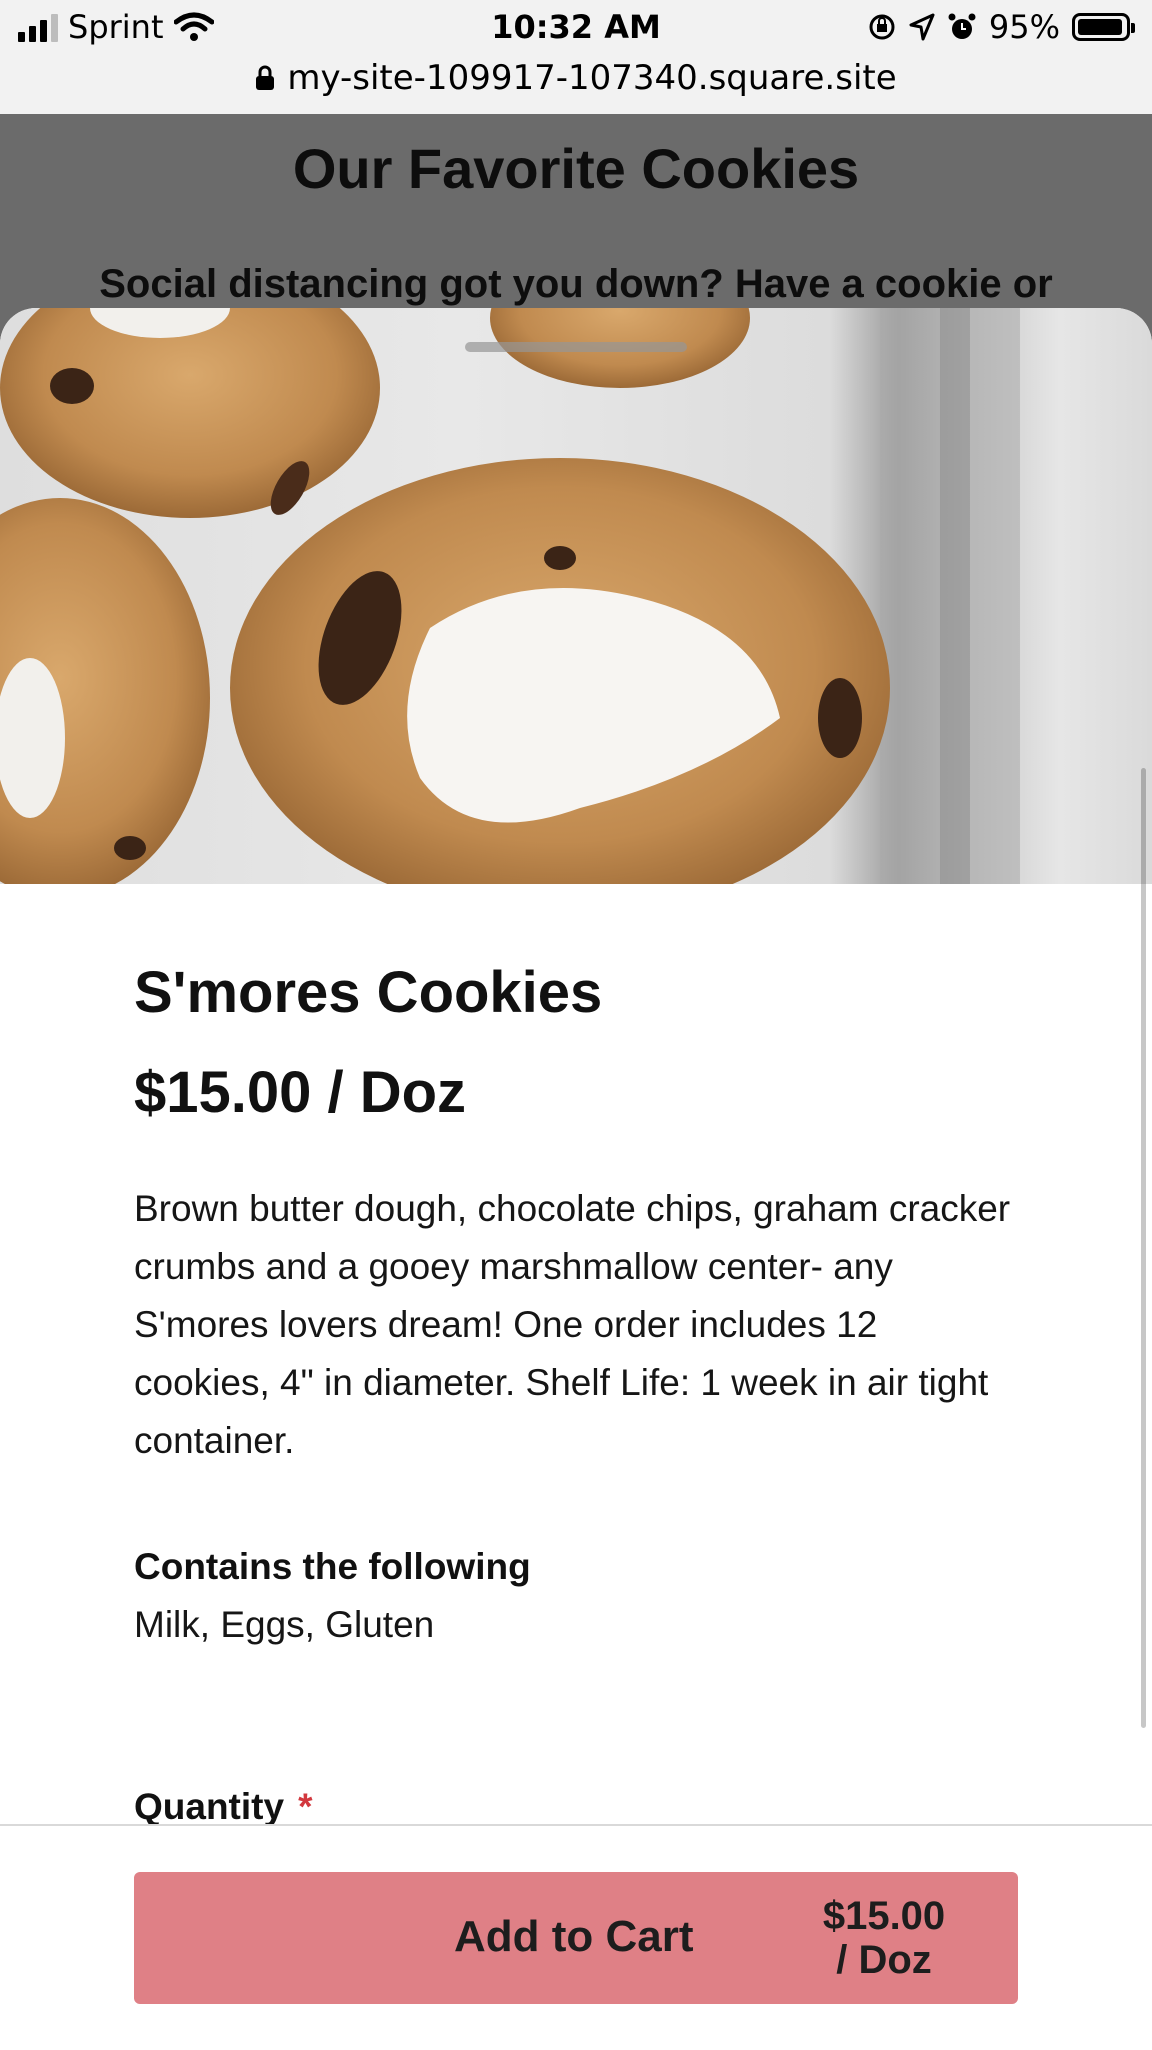 The width and height of the screenshot is (1152, 2050). I want to click on add-to-cart-label: Add to Cart, so click(574, 1936).